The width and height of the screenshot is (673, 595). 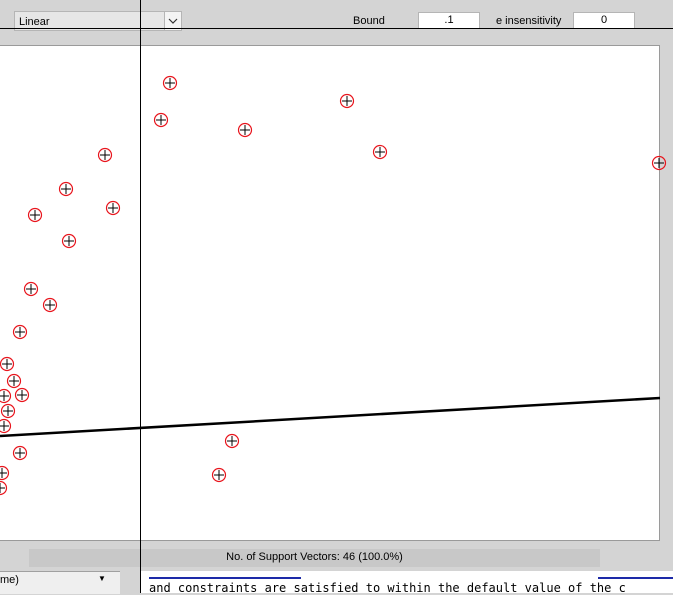 What do you see at coordinates (314, 558) in the screenshot?
I see `support-vector-status: No. of Support Vectors: 46 (100.0%)` at bounding box center [314, 558].